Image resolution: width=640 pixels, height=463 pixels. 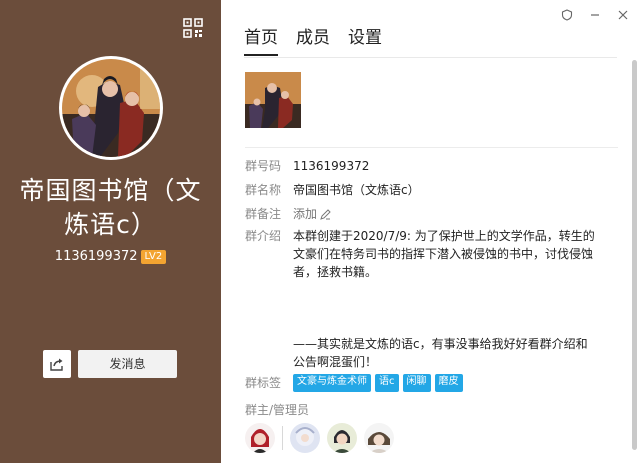 What do you see at coordinates (331, 166) in the screenshot?
I see `group-id-value: 1136199372` at bounding box center [331, 166].